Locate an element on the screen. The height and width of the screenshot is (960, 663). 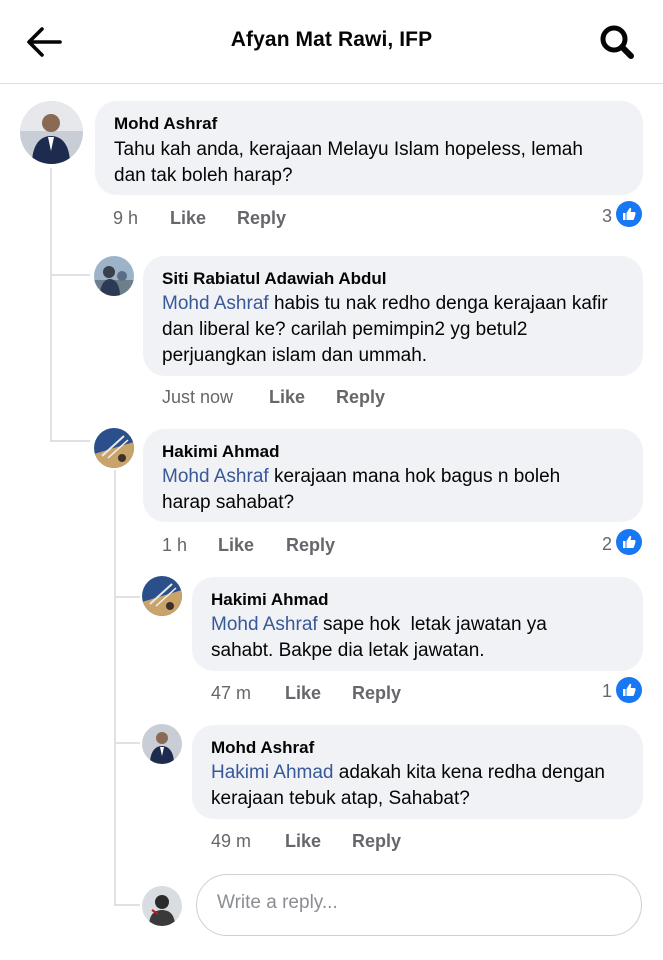
comment-time: 47 m is located at coordinates (231, 693).